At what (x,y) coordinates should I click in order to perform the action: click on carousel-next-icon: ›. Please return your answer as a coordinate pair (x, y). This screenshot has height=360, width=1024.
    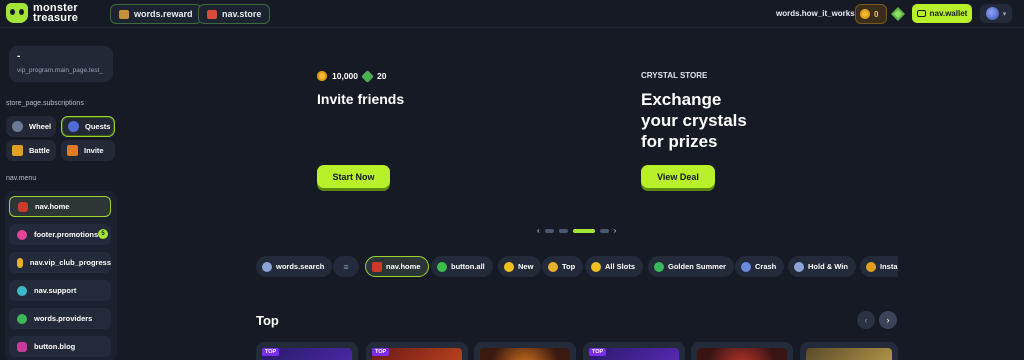
    Looking at the image, I should click on (615, 230).